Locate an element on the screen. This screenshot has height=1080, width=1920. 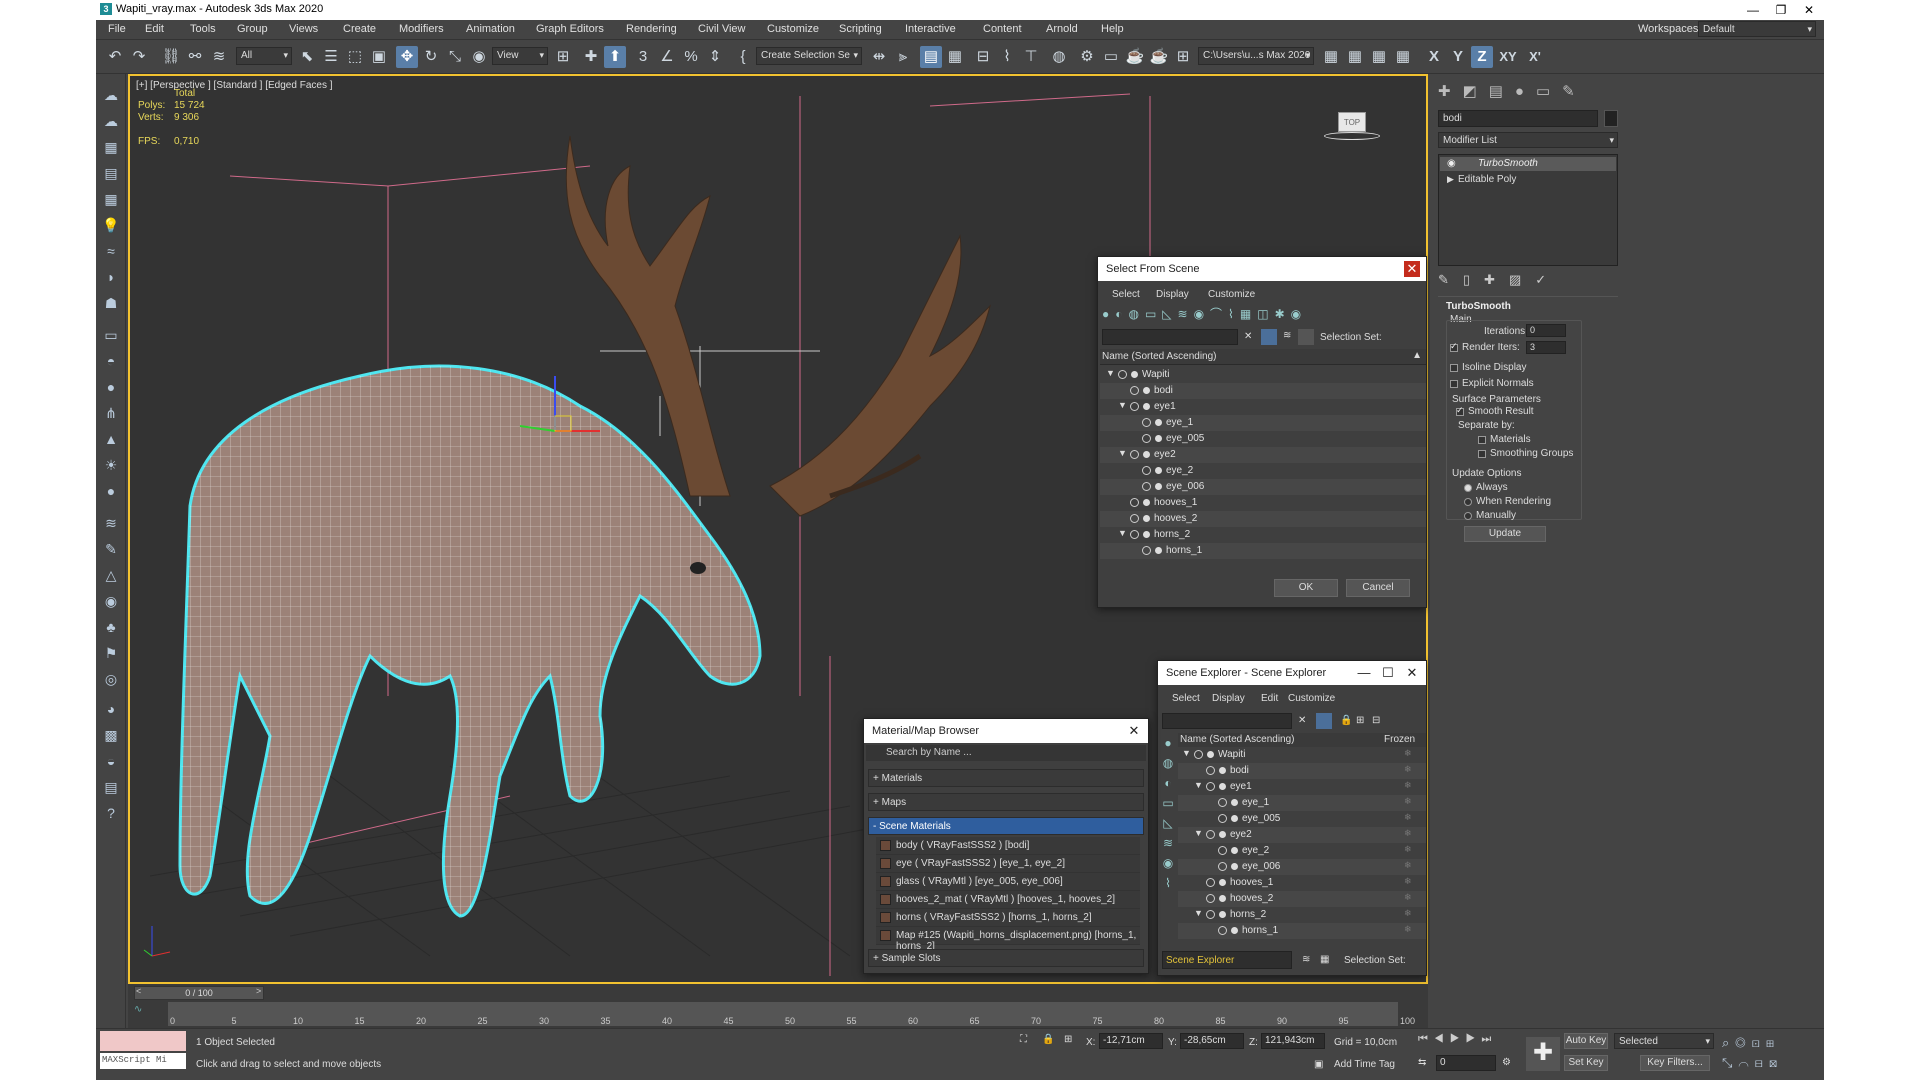
unlink-icon: ⚯ is located at coordinates (195, 57).